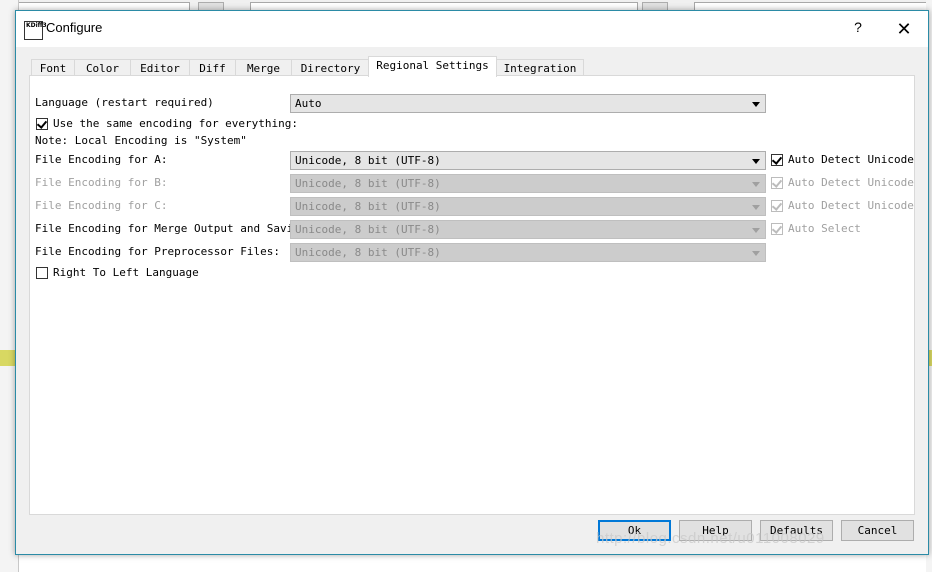  I want to click on auto-detect-a-label: Auto Detect Unicode, so click(851, 159).